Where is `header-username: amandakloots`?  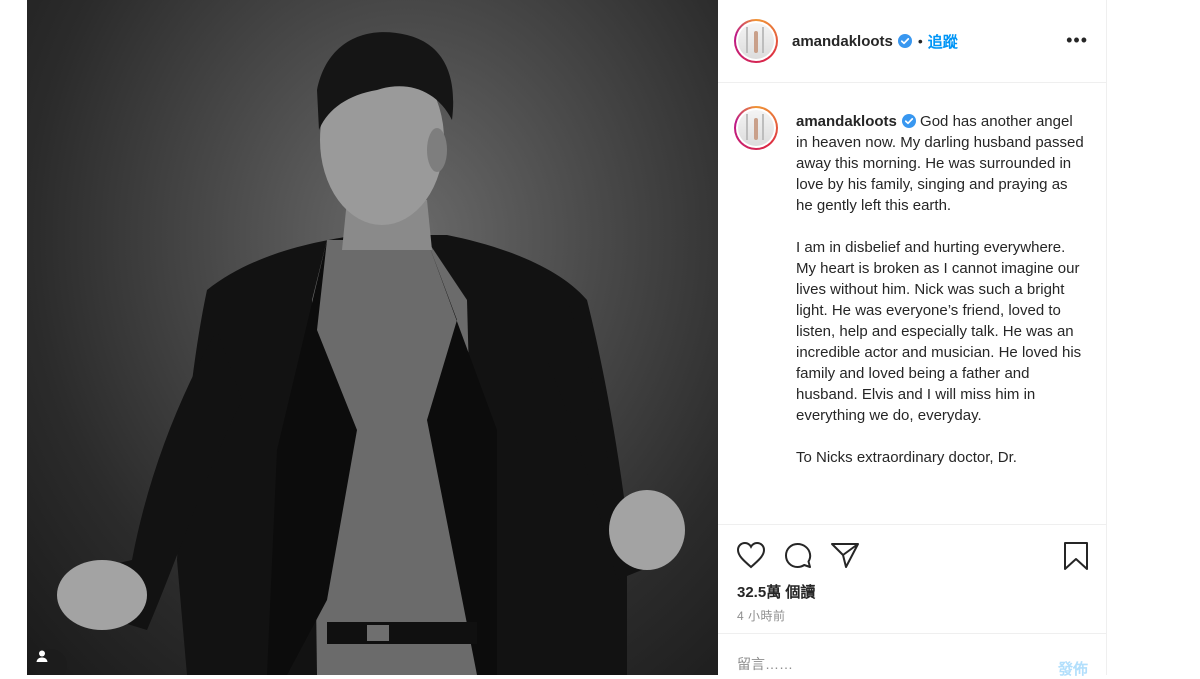 header-username: amandakloots is located at coordinates (842, 41).